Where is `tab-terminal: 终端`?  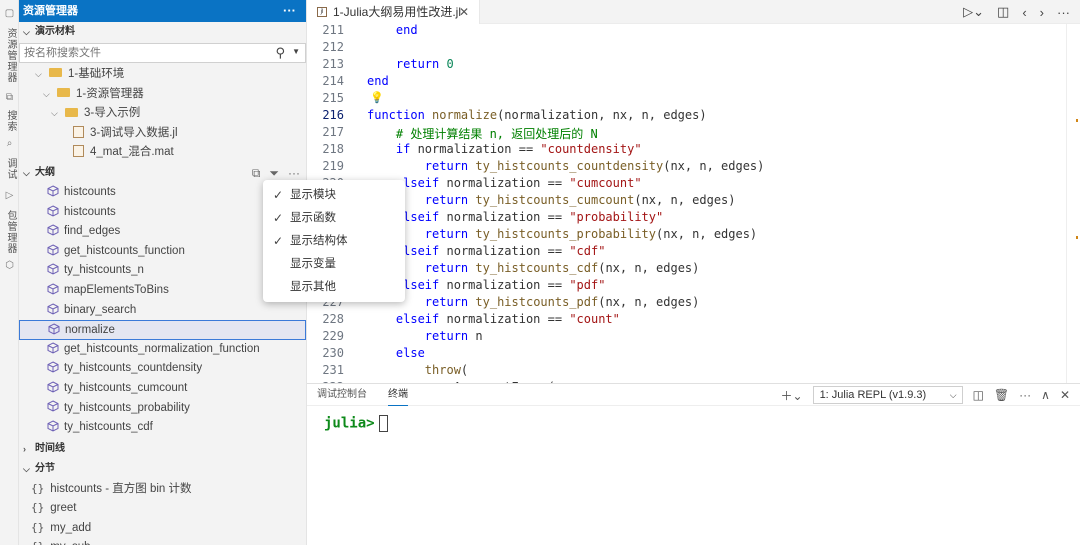 tab-terminal: 终端 is located at coordinates (398, 395).